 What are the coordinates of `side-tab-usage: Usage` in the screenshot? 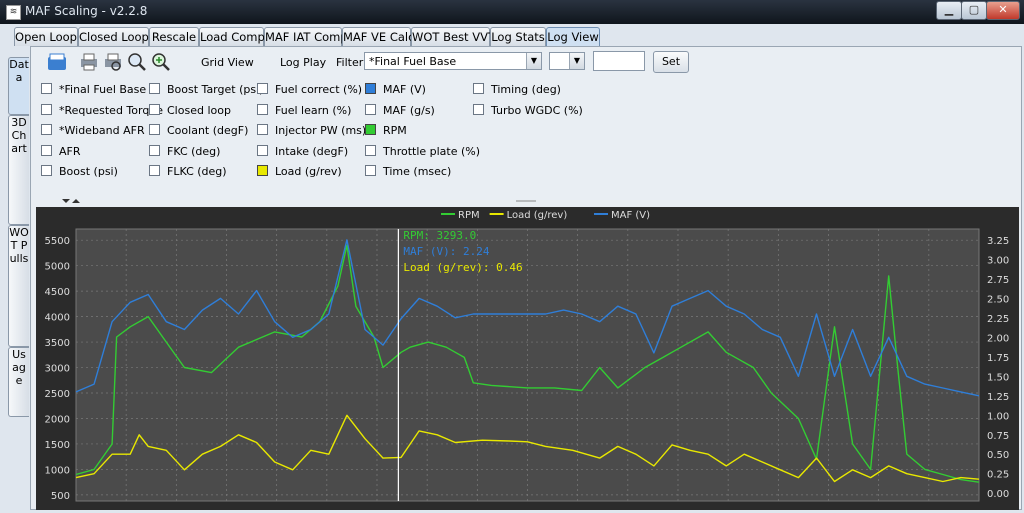 It's located at (18, 382).